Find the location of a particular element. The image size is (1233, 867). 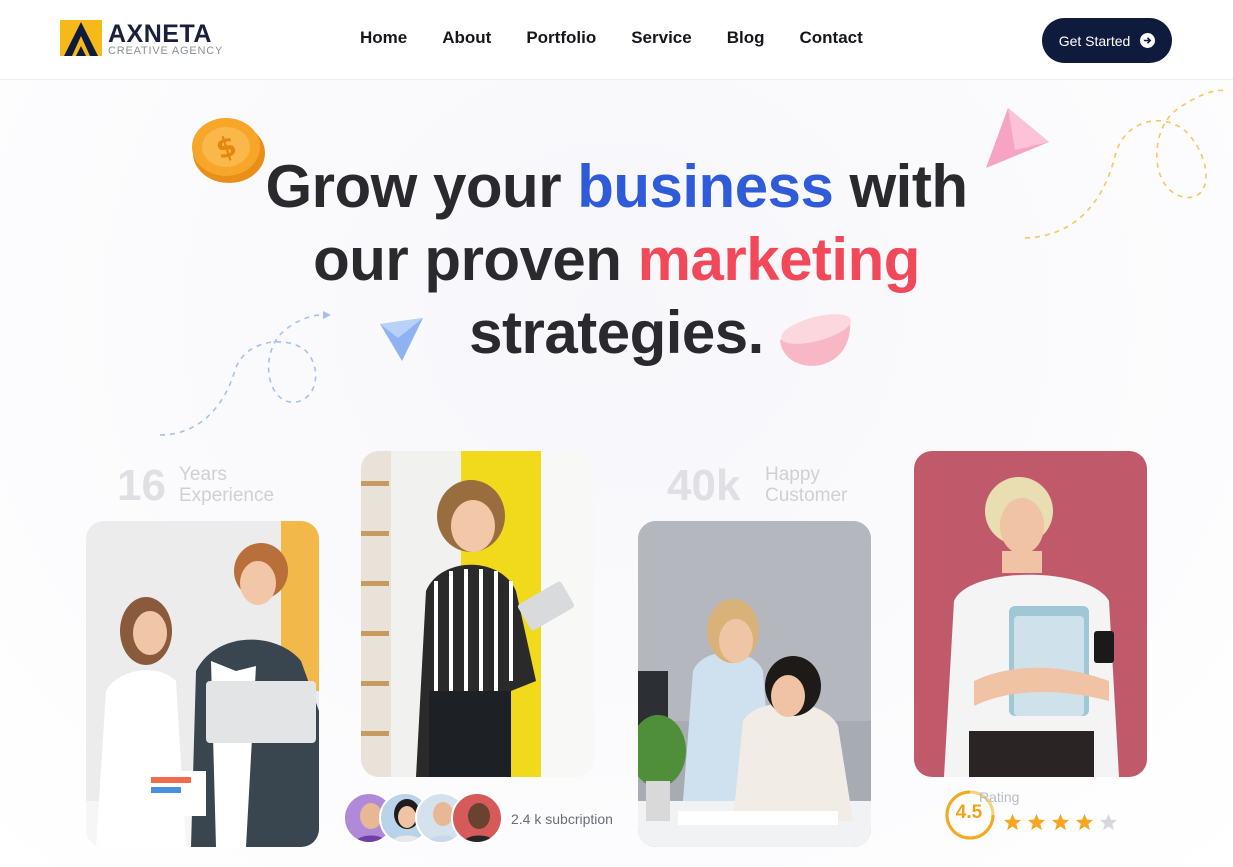

nav-portfolio: Portfolio is located at coordinates (561, 41).